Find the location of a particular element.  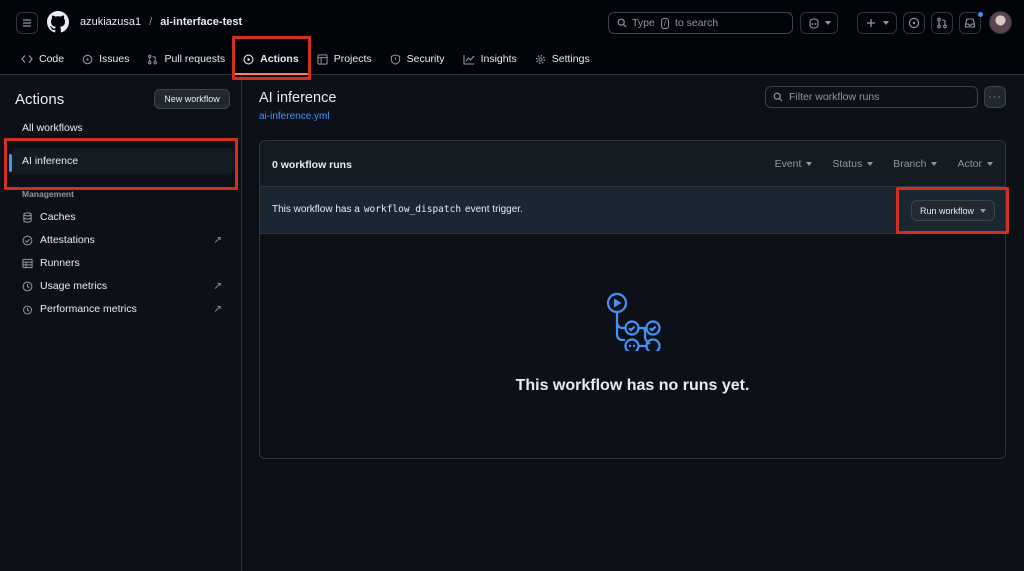

clock-icon is located at coordinates (27, 286).